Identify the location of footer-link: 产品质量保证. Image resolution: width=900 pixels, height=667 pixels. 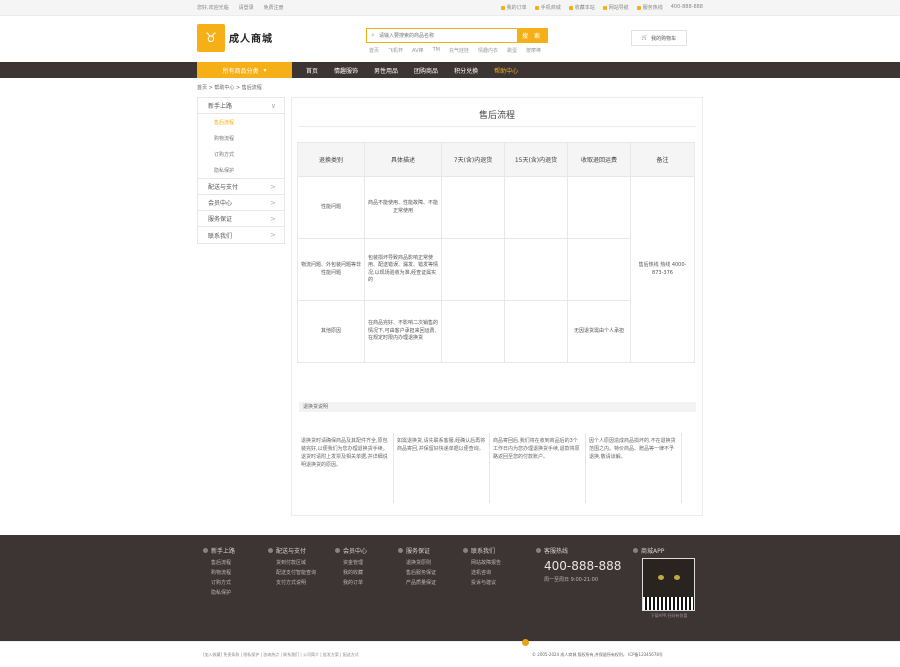
(417, 582).